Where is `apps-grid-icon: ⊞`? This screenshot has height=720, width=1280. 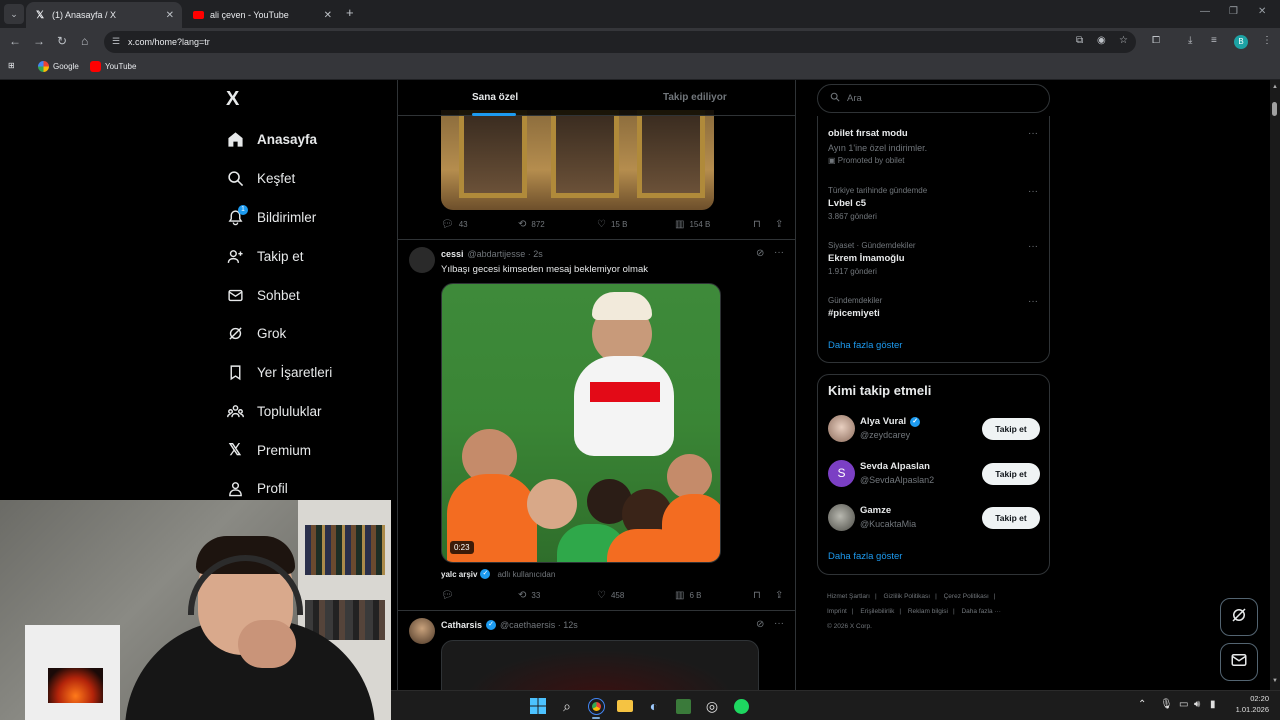 apps-grid-icon: ⊞ is located at coordinates (11, 65).